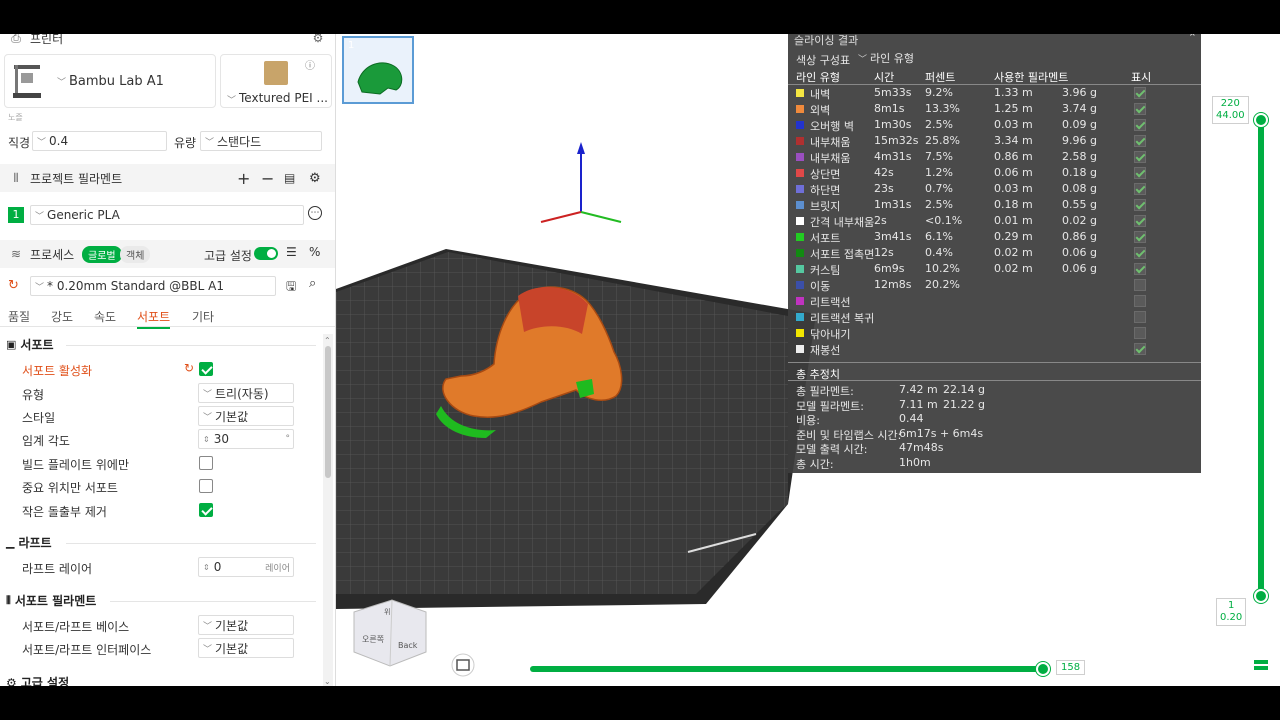 The image size is (1280, 720). What do you see at coordinates (1013, 172) in the screenshot?
I see `line-type-meters: 0.06 m` at bounding box center [1013, 172].